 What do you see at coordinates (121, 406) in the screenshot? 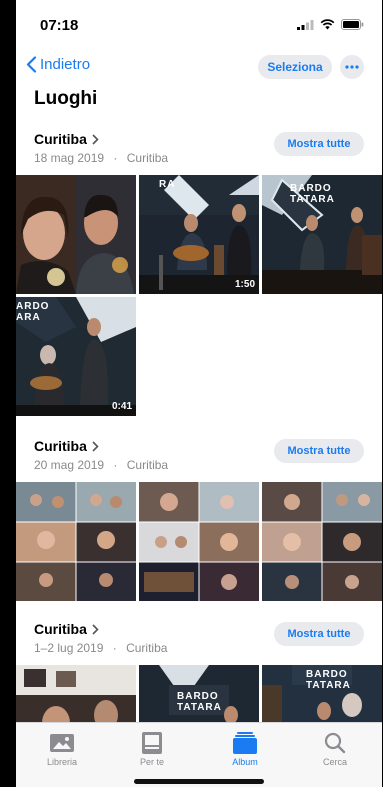
I see `video-duration: 0:41` at bounding box center [121, 406].